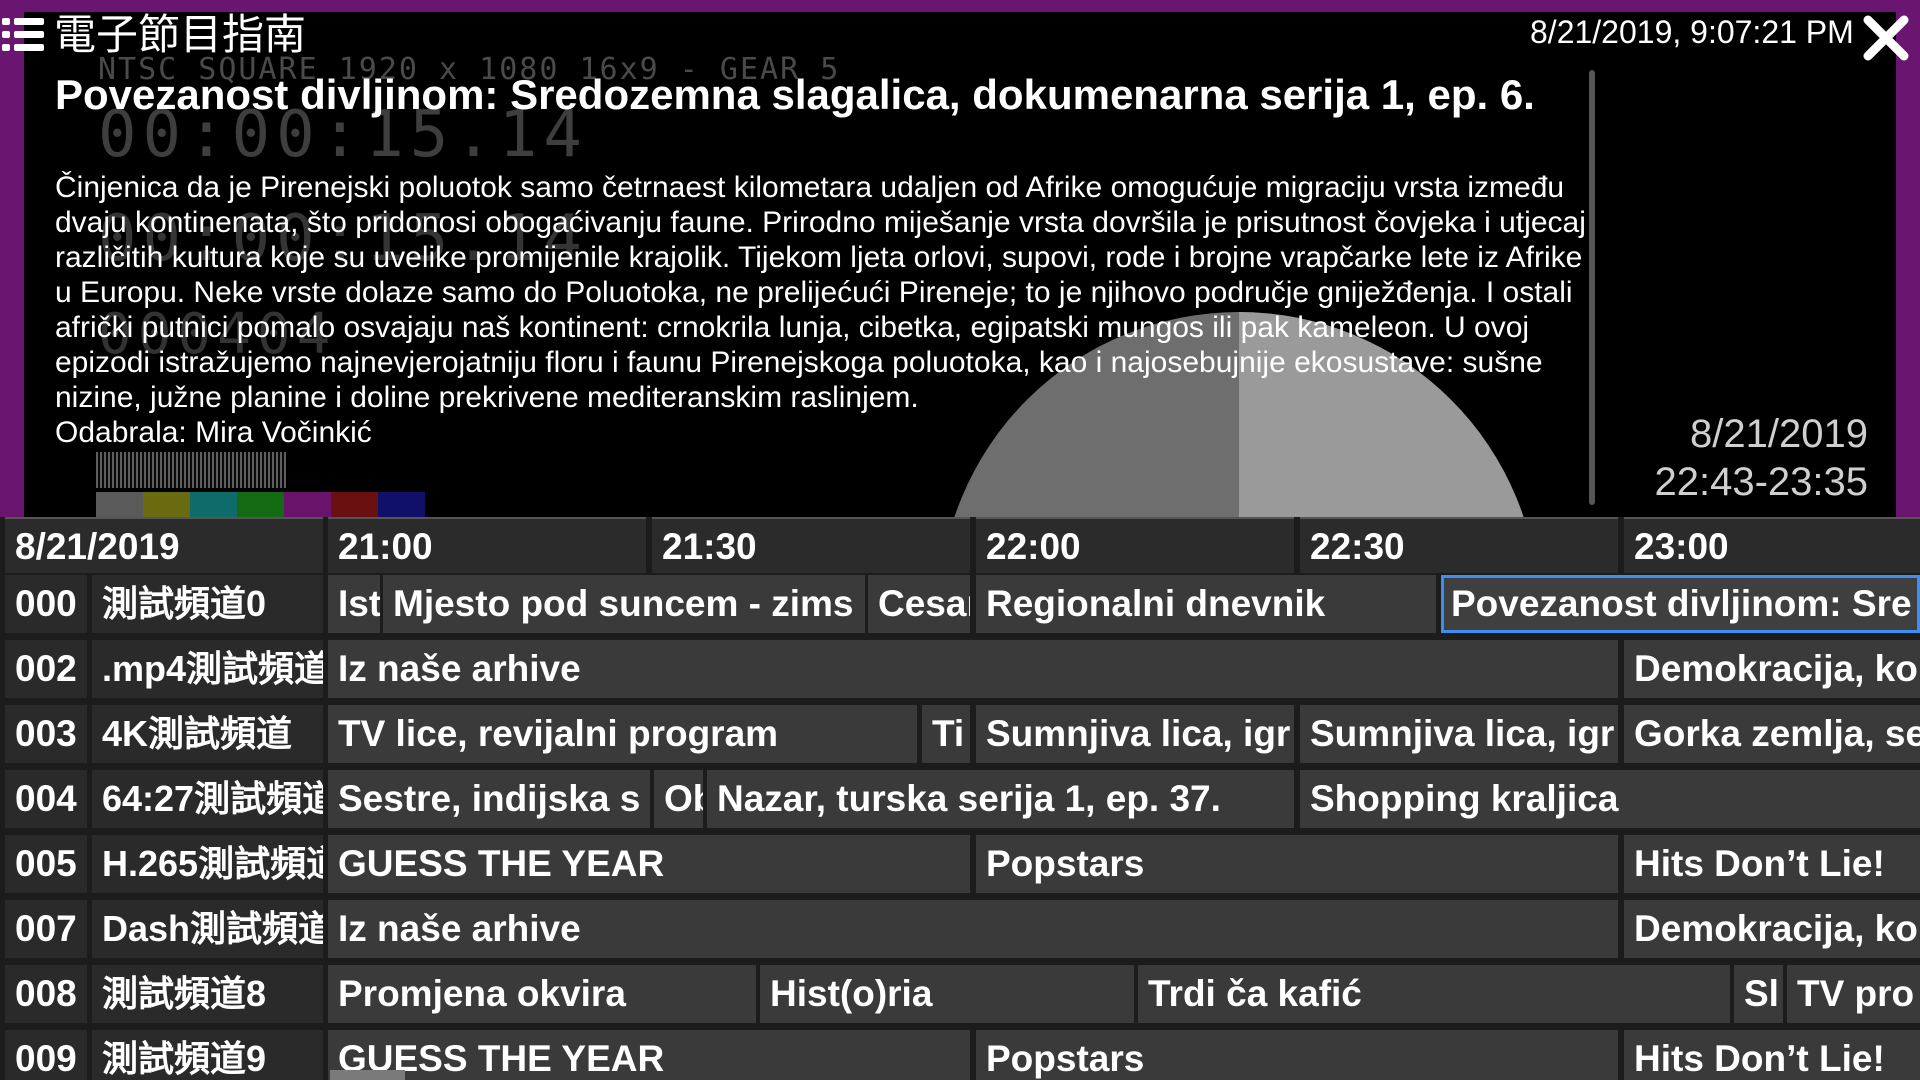 This screenshot has width=1920, height=1080. What do you see at coordinates (260, 504) in the screenshot?
I see `color-bars` at bounding box center [260, 504].